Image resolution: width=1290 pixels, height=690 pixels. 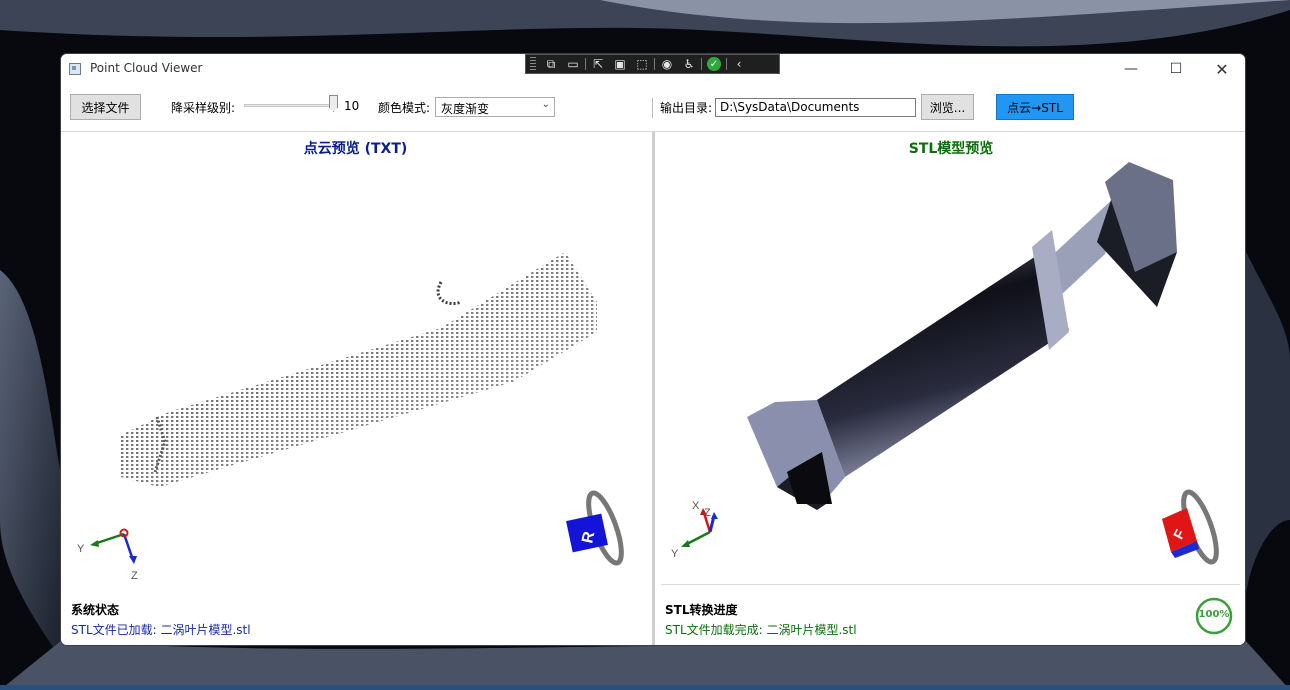 I want to click on panel-divider, so click(x=950, y=584).